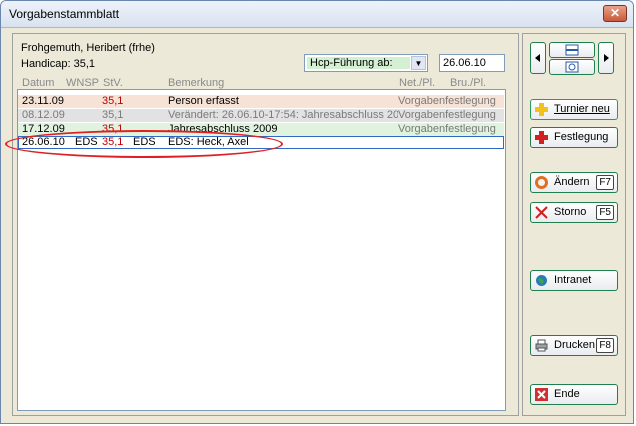 The image size is (636, 426). What do you see at coordinates (317, 14) in the screenshot?
I see `title-bar: Vorgabenstammblatt ✕` at bounding box center [317, 14].